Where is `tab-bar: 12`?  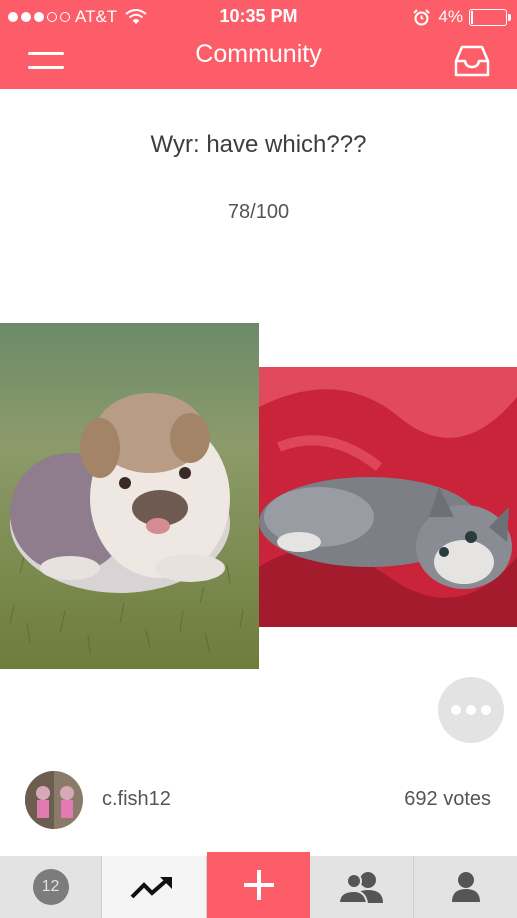
tab-bar: 12 is located at coordinates (258, 885).